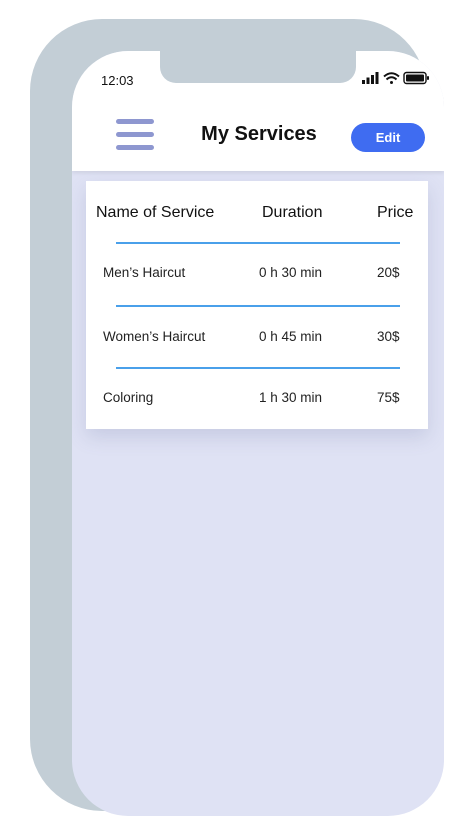 This screenshot has height=829, width=456. What do you see at coordinates (128, 397) in the screenshot?
I see `service-name: Coloring` at bounding box center [128, 397].